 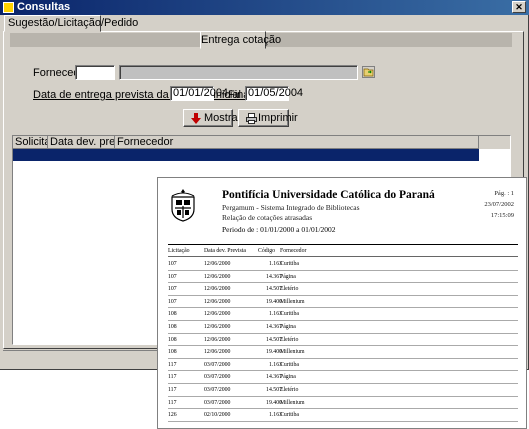 What do you see at coordinates (343, 390) in the screenshot?
I see `report-row: 117 03/07/2000 14.507 Eletério` at bounding box center [343, 390].